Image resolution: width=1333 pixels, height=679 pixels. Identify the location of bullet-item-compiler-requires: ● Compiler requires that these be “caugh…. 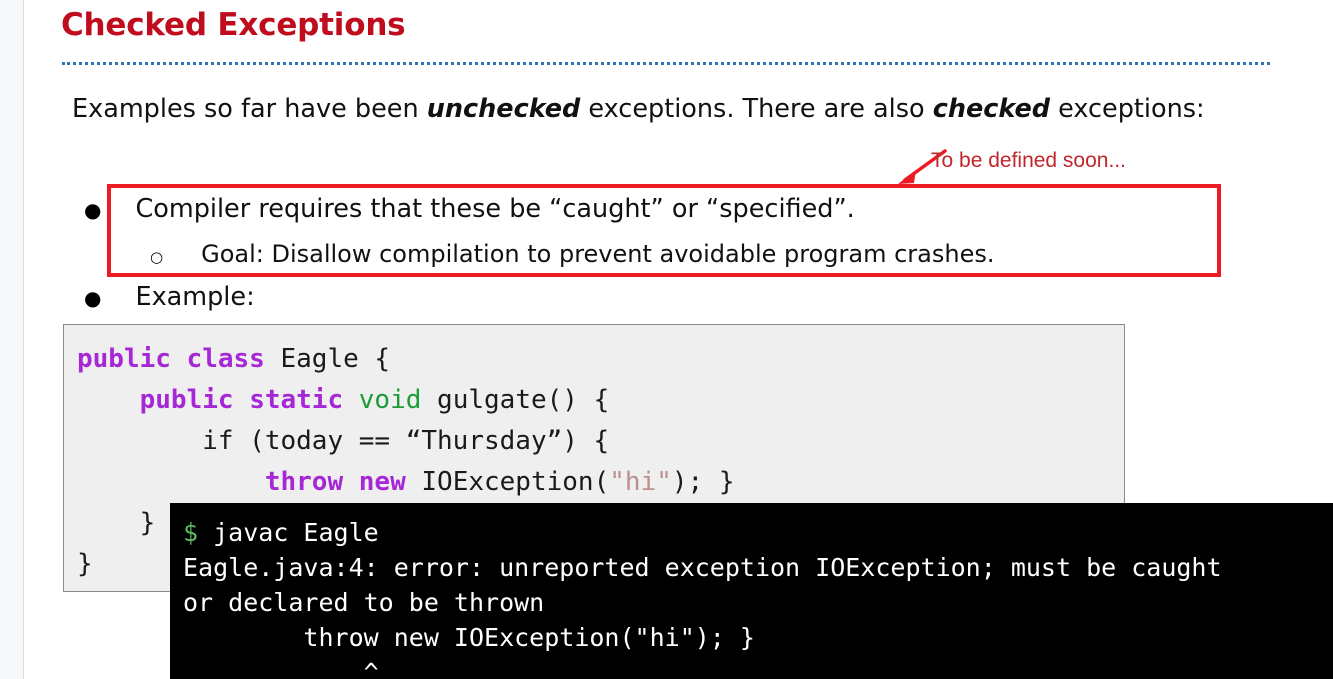
(469, 209).